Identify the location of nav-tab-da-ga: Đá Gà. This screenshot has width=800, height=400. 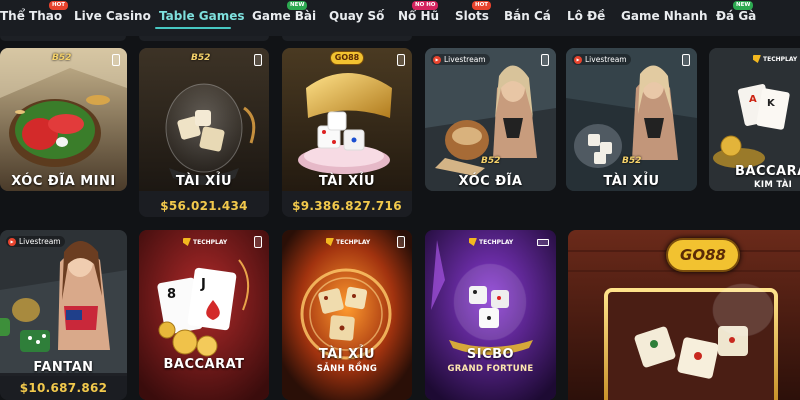
(736, 16).